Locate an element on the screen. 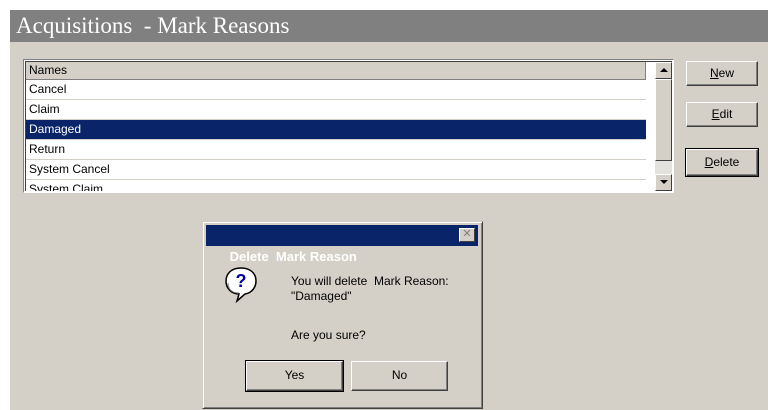 This screenshot has width=768, height=410. list-item: System Cancel is located at coordinates (336, 170).